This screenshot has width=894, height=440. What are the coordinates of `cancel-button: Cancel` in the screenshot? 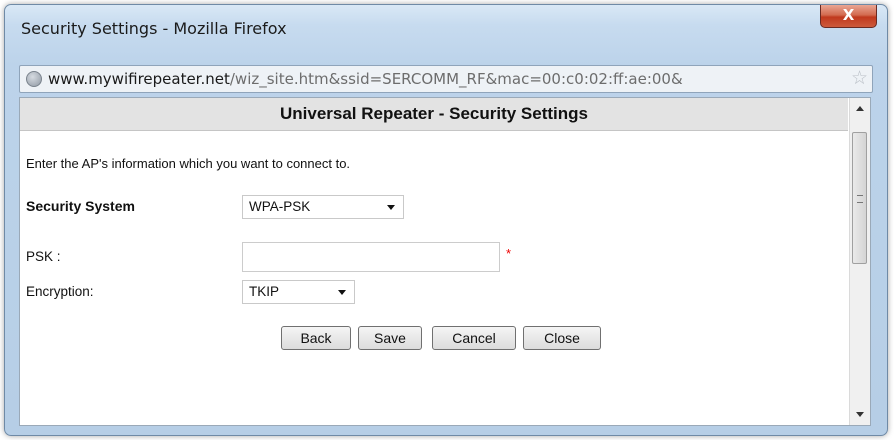 It's located at (474, 338).